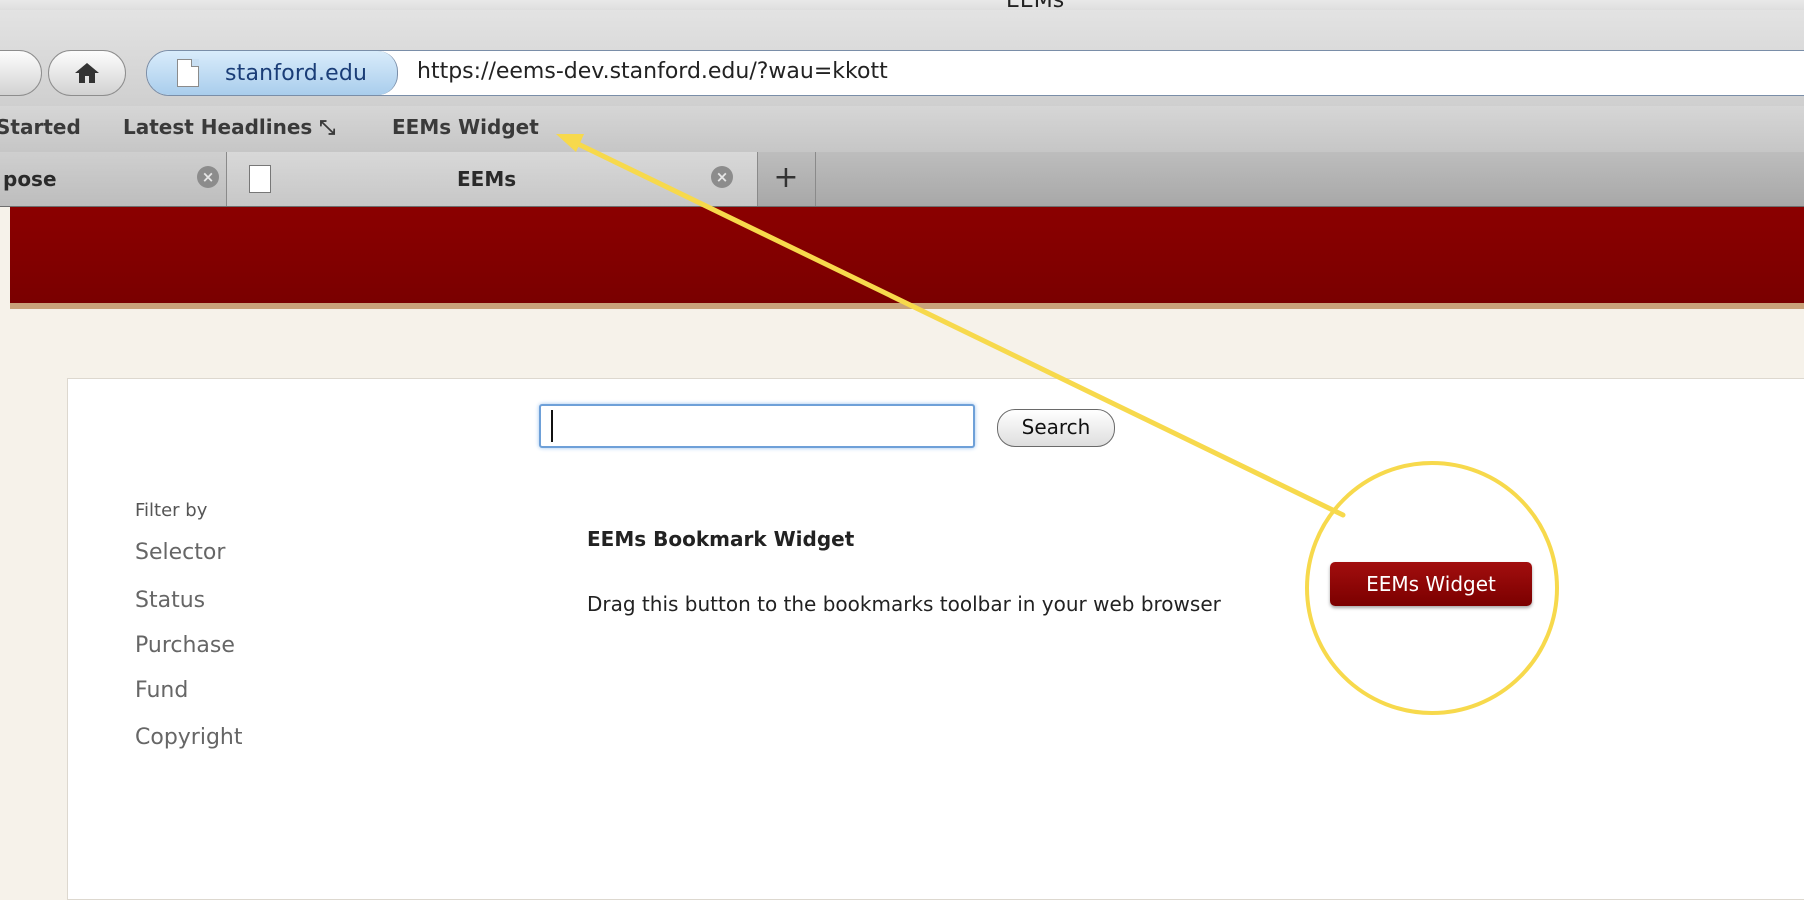 This screenshot has width=1804, height=900. Describe the element at coordinates (786, 179) in the screenshot. I see `new-tab-button: +` at that location.